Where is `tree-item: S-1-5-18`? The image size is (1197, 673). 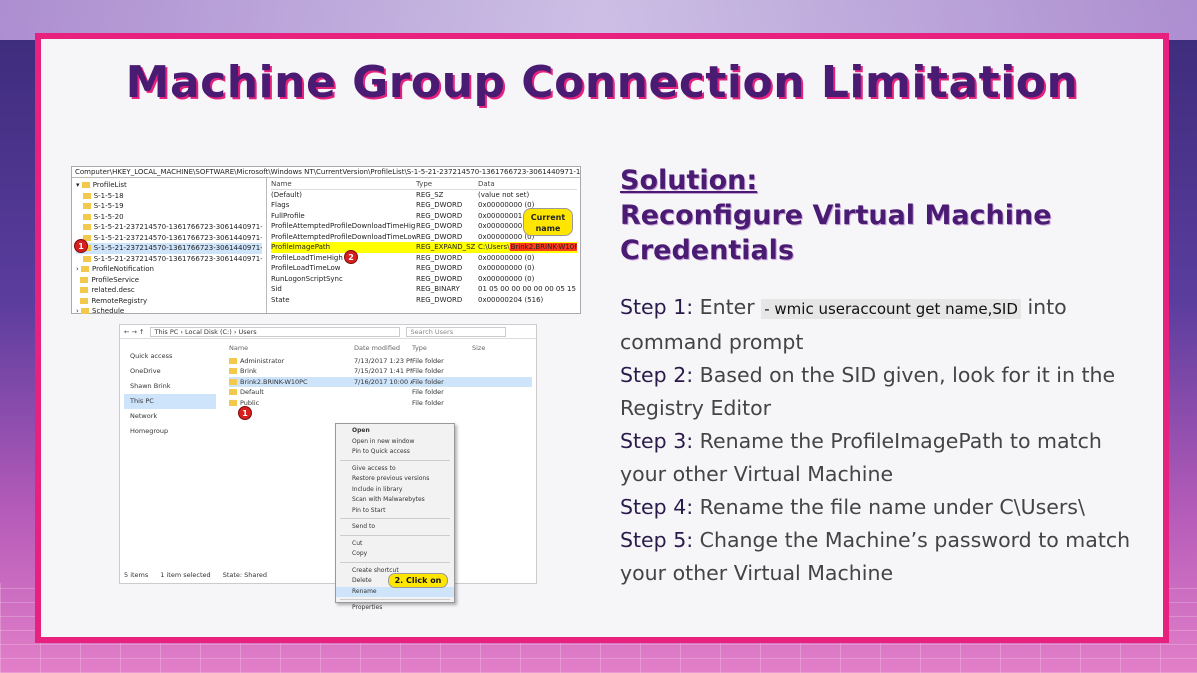 tree-item: S-1-5-18 is located at coordinates (169, 196).